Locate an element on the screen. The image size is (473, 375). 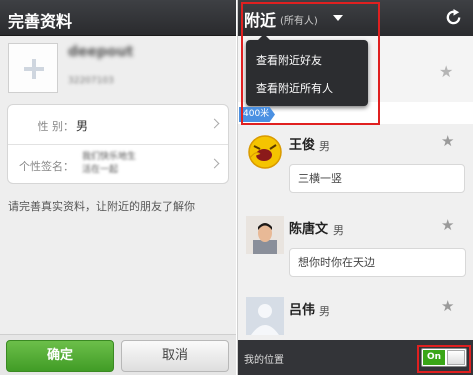
filter-label: (所有人) is located at coordinates (299, 19).